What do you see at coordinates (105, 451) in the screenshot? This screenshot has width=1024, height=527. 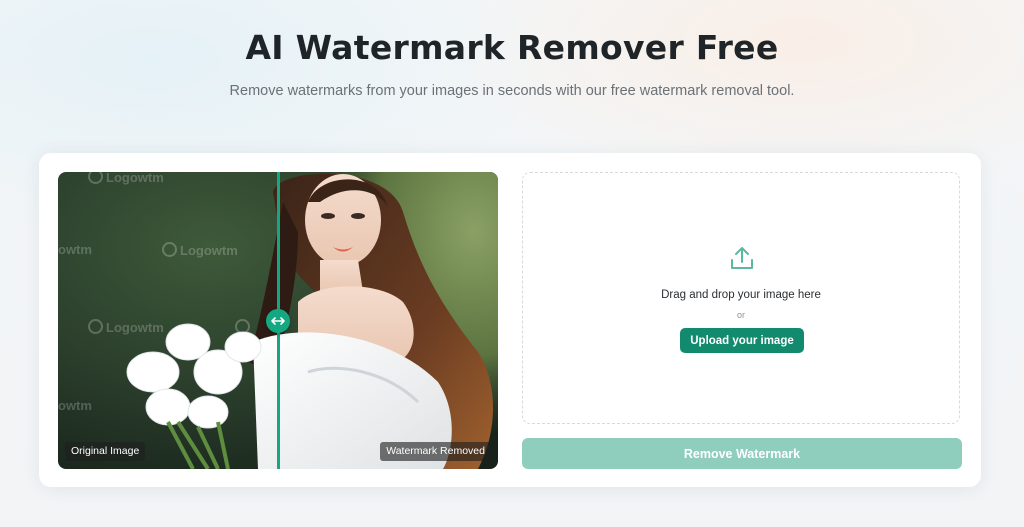 I see `original-image-label: Original Image` at bounding box center [105, 451].